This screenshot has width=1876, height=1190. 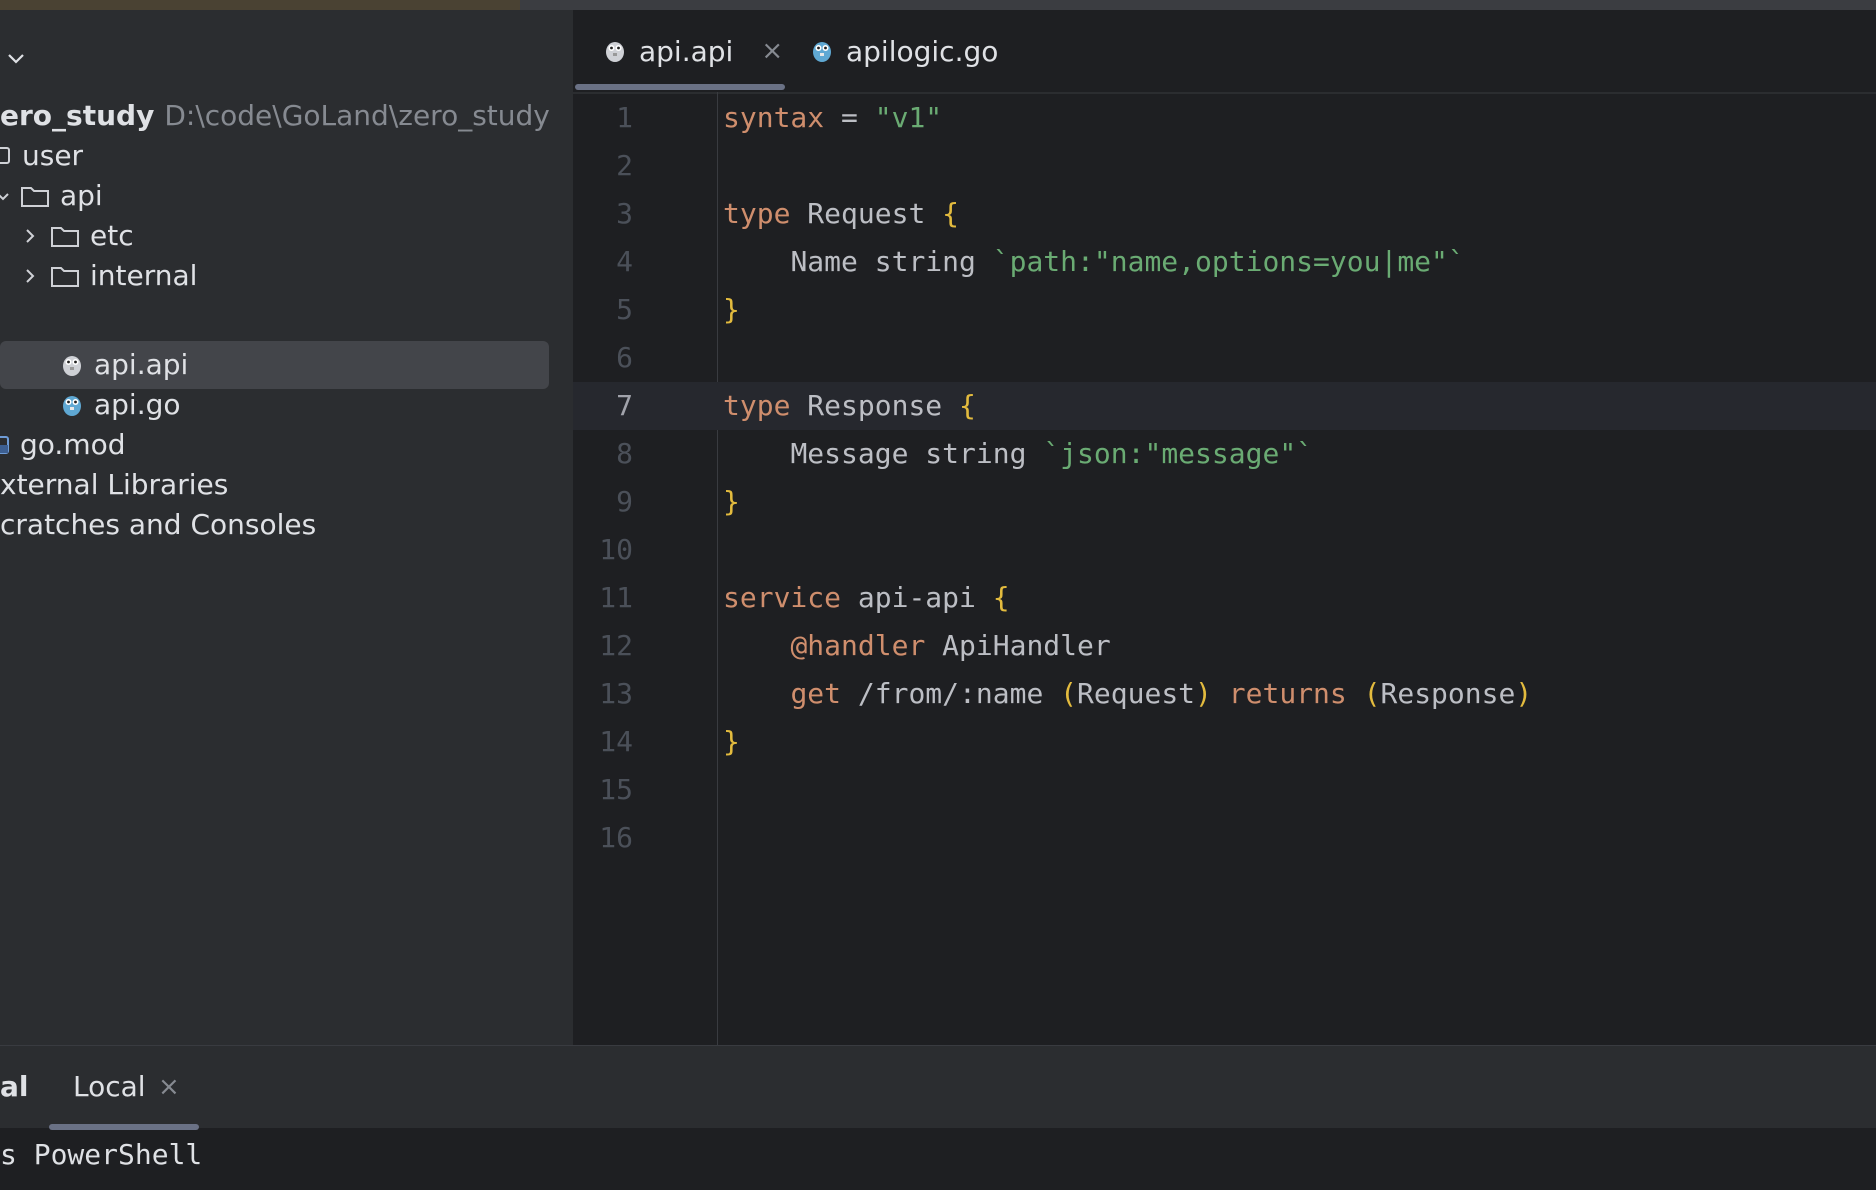 I want to click on terminal-tab-bar: al Local ×, so click(x=938, y=1088).